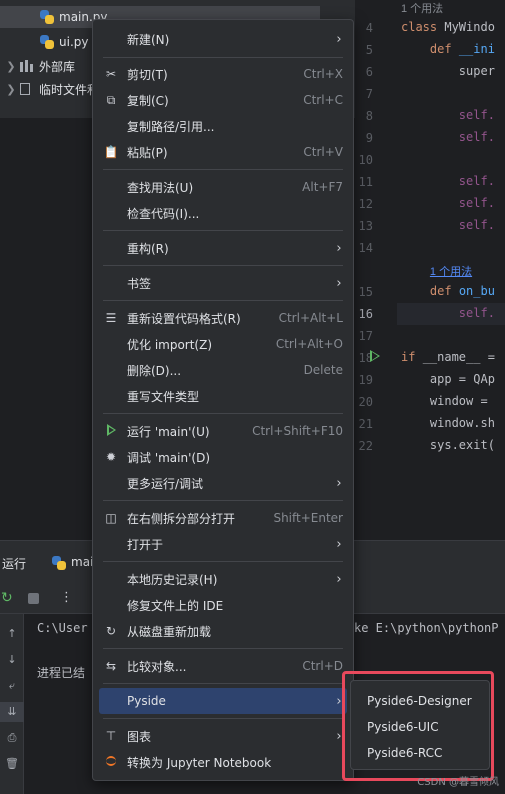 Image resolution: width=505 pixels, height=794 pixels. Describe the element at coordinates (420, 753) in the screenshot. I see `submenu-item-rcc: Pyside6-RCC` at that location.